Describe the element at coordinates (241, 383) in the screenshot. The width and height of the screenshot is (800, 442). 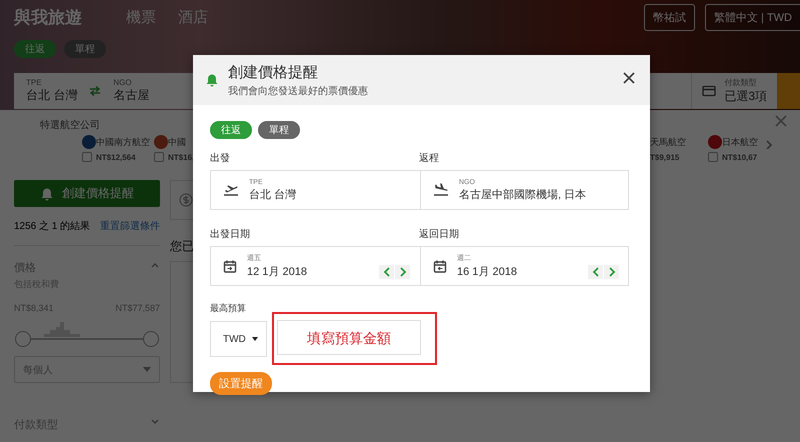
I see `set-alert-button: 設置提醒` at that location.